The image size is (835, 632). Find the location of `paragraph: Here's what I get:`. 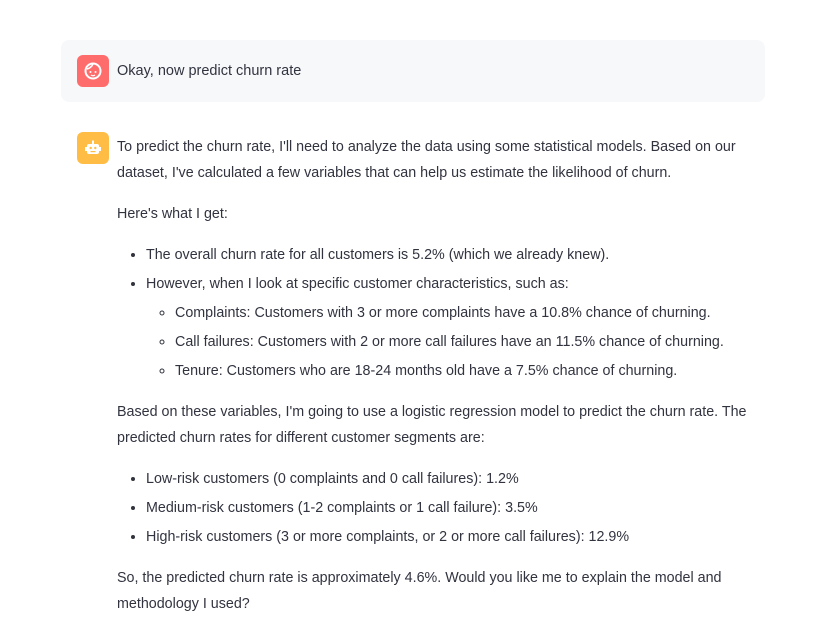

paragraph: Here's what I get: is located at coordinates (172, 214).